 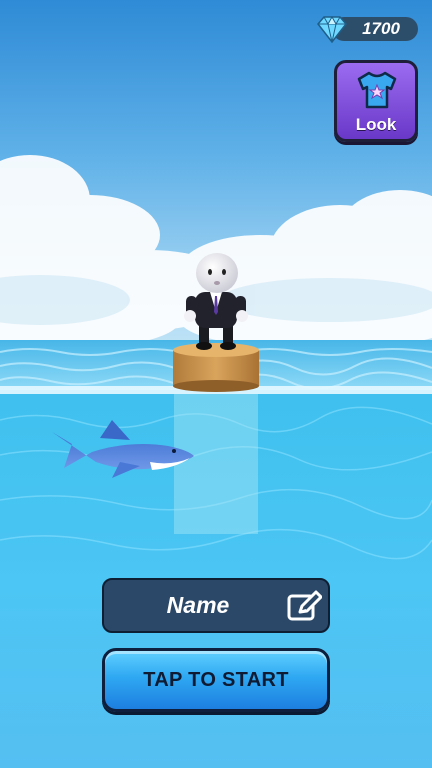 What do you see at coordinates (198, 605) in the screenshot?
I see `player-name-label: Name` at bounding box center [198, 605].